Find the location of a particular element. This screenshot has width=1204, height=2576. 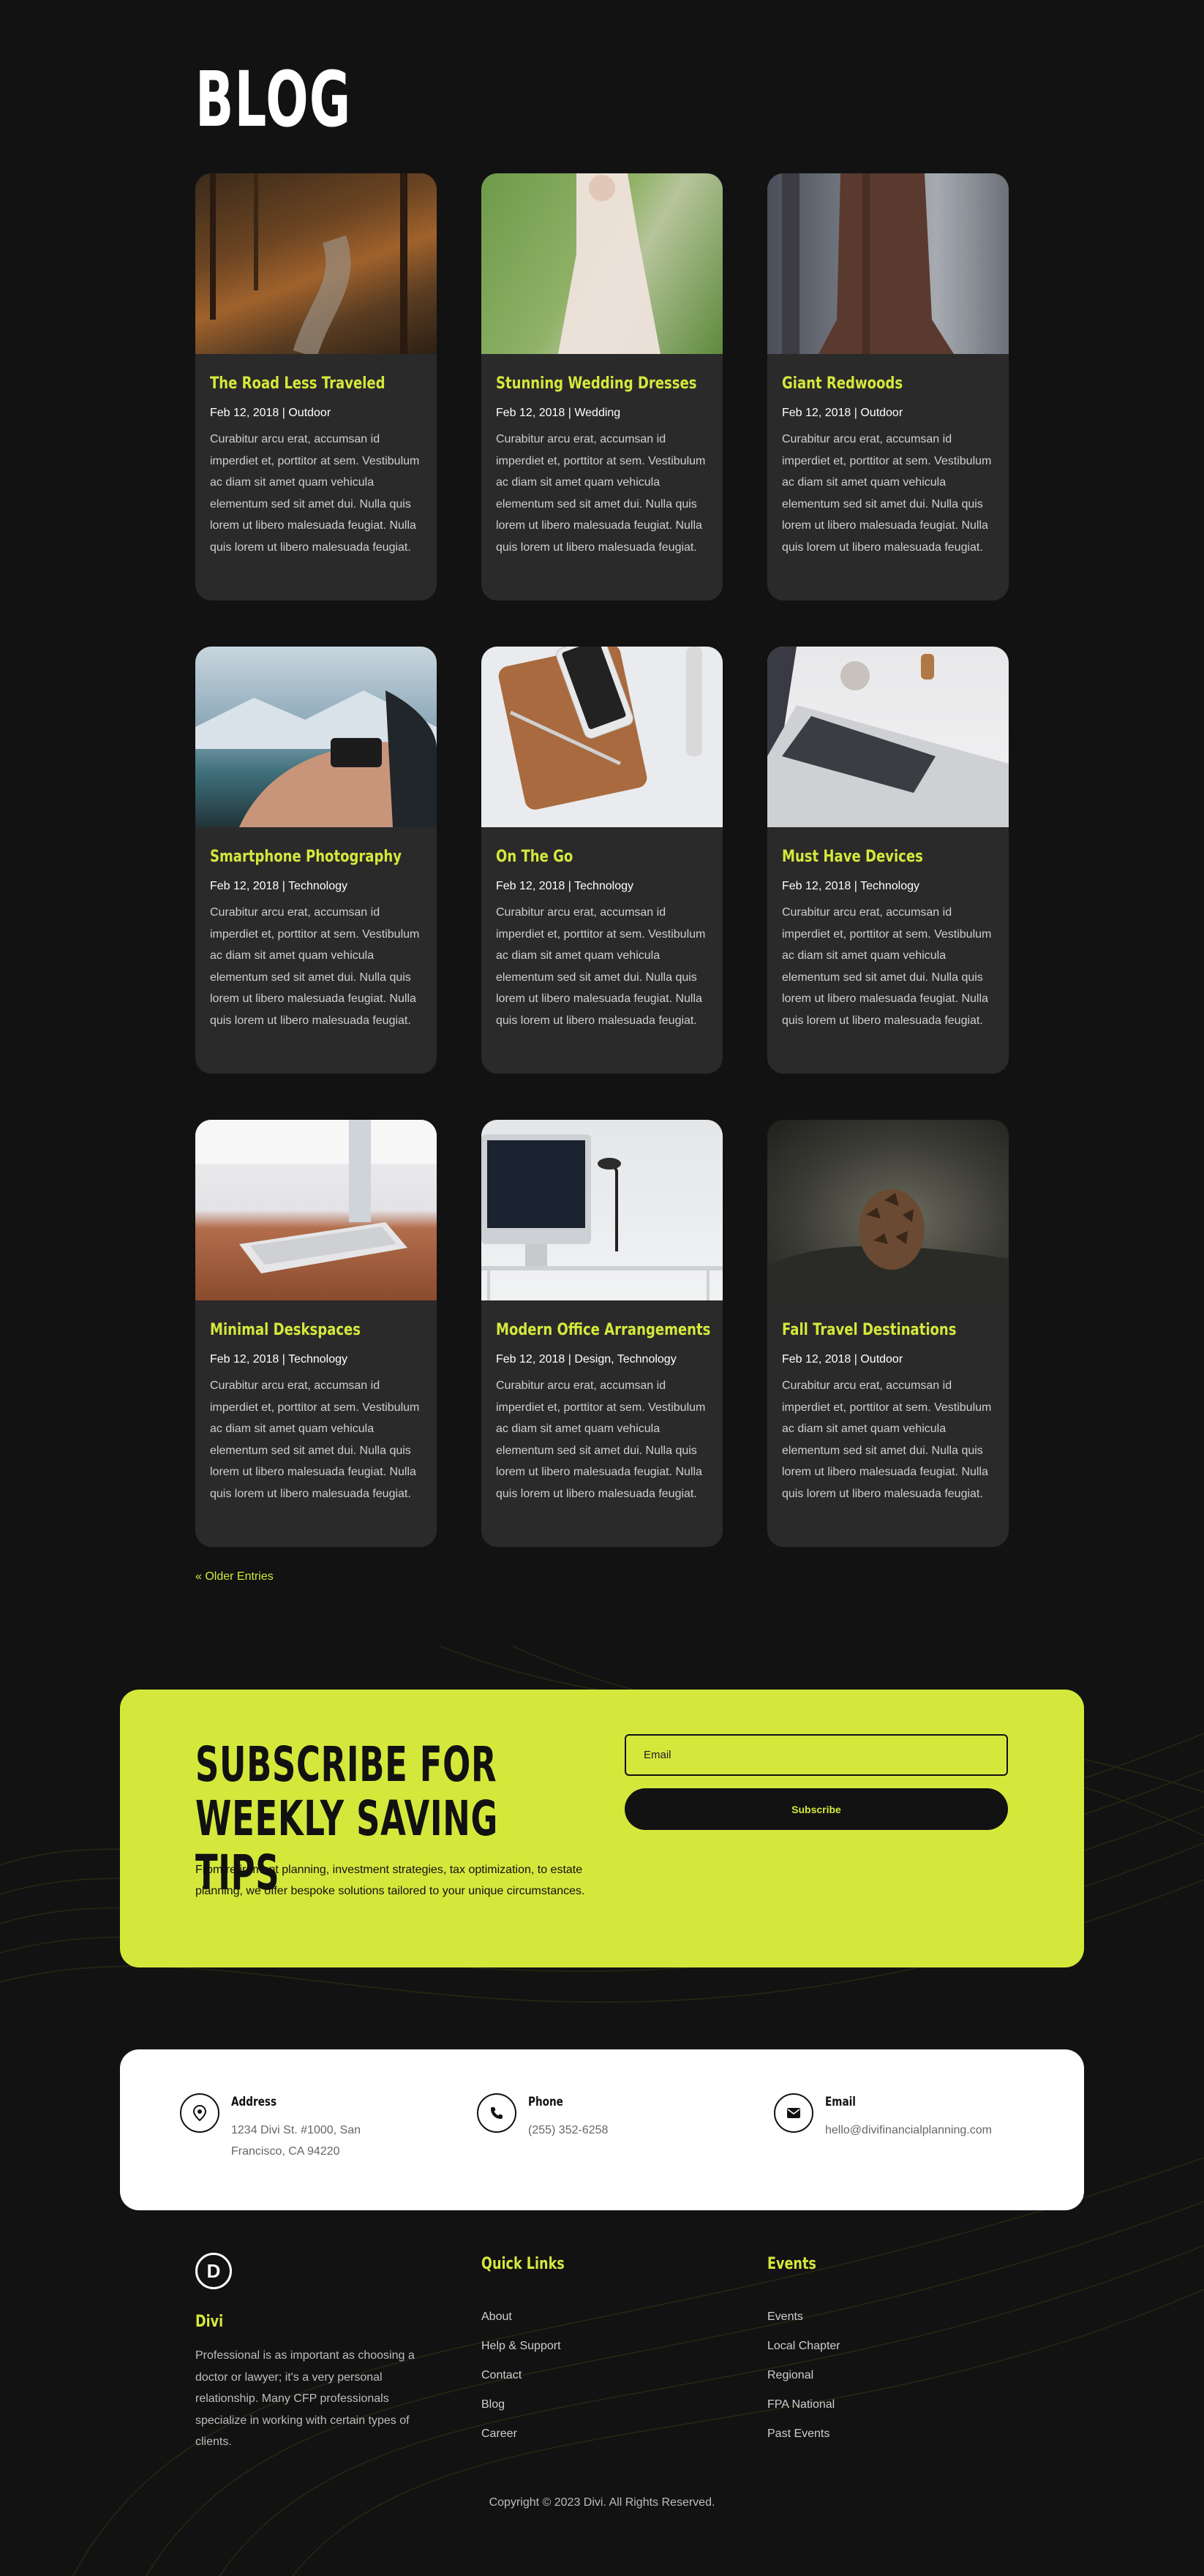

phone-label: Phone is located at coordinates (545, 2102).